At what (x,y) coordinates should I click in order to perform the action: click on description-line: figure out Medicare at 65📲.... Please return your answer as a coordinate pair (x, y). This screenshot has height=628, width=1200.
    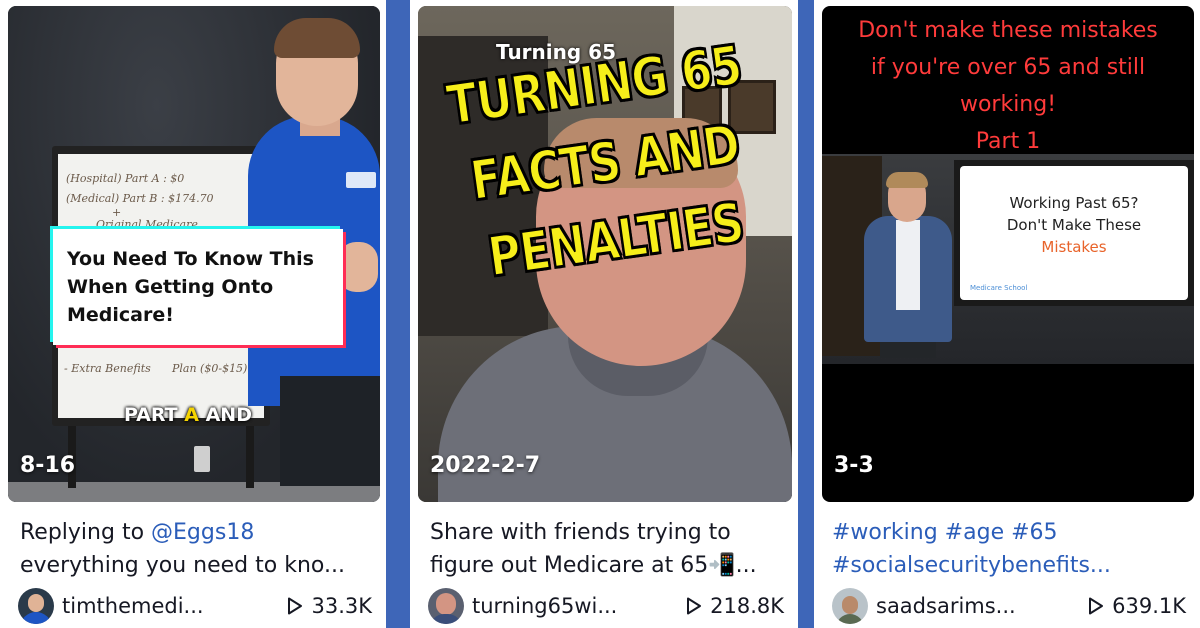
    Looking at the image, I should click on (593, 565).